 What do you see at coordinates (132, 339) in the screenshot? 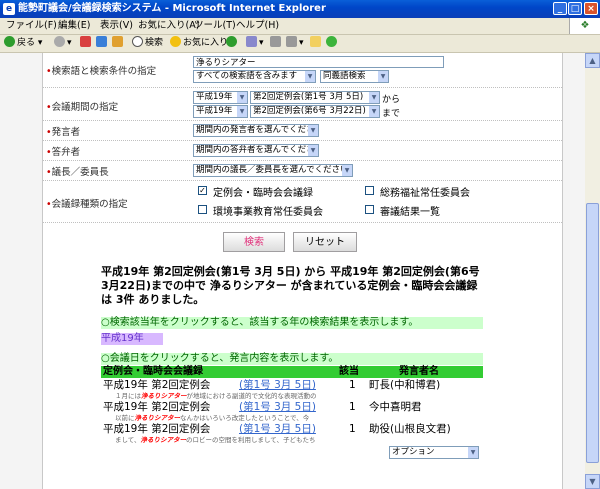
I see `year-link: 平成19年` at bounding box center [132, 339].